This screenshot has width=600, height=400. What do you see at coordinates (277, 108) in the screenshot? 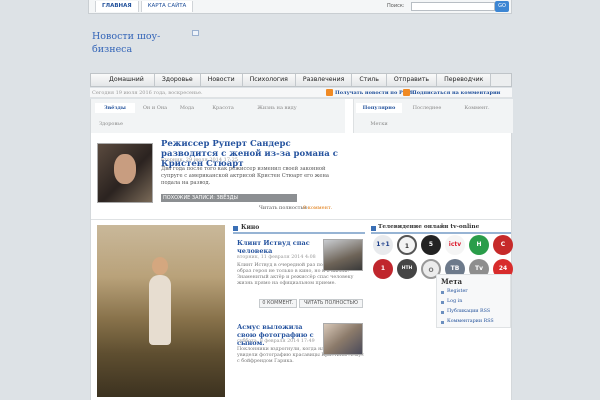
I see `tab-life-in-view: Жизнь на виду` at bounding box center [277, 108].